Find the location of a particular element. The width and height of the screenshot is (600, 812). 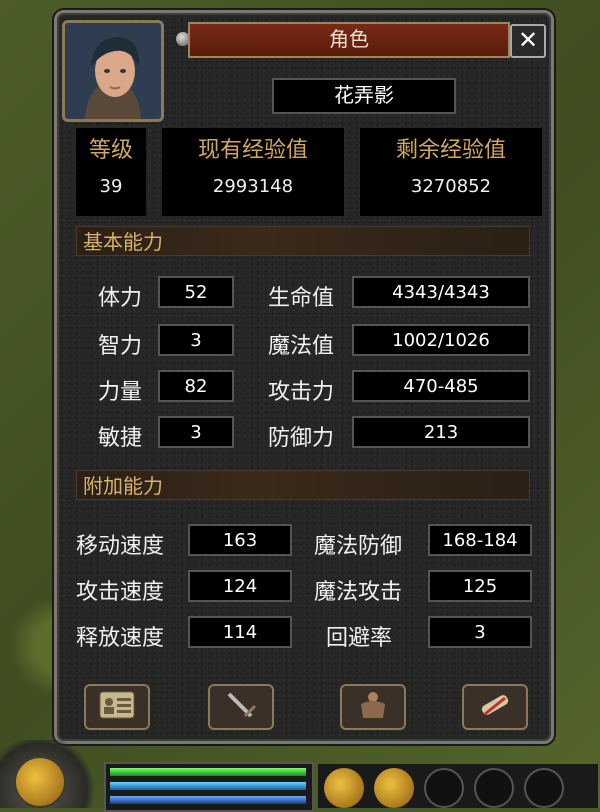

character-name: 花弄影 is located at coordinates (364, 96).